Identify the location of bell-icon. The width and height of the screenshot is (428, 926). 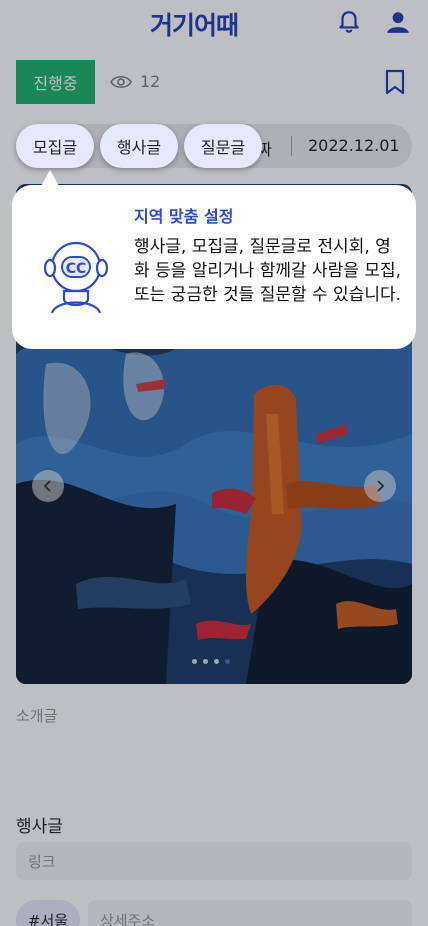
(349, 22).